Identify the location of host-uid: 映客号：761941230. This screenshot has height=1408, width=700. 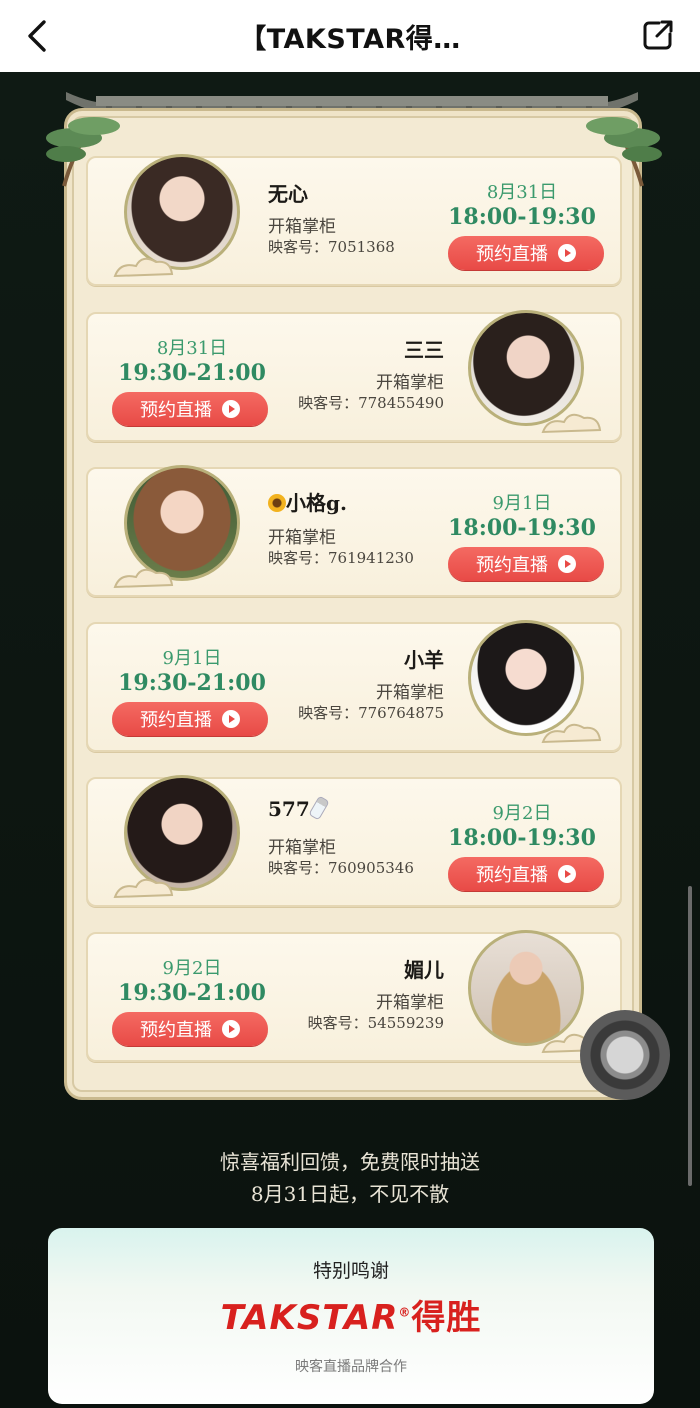
(341, 558).